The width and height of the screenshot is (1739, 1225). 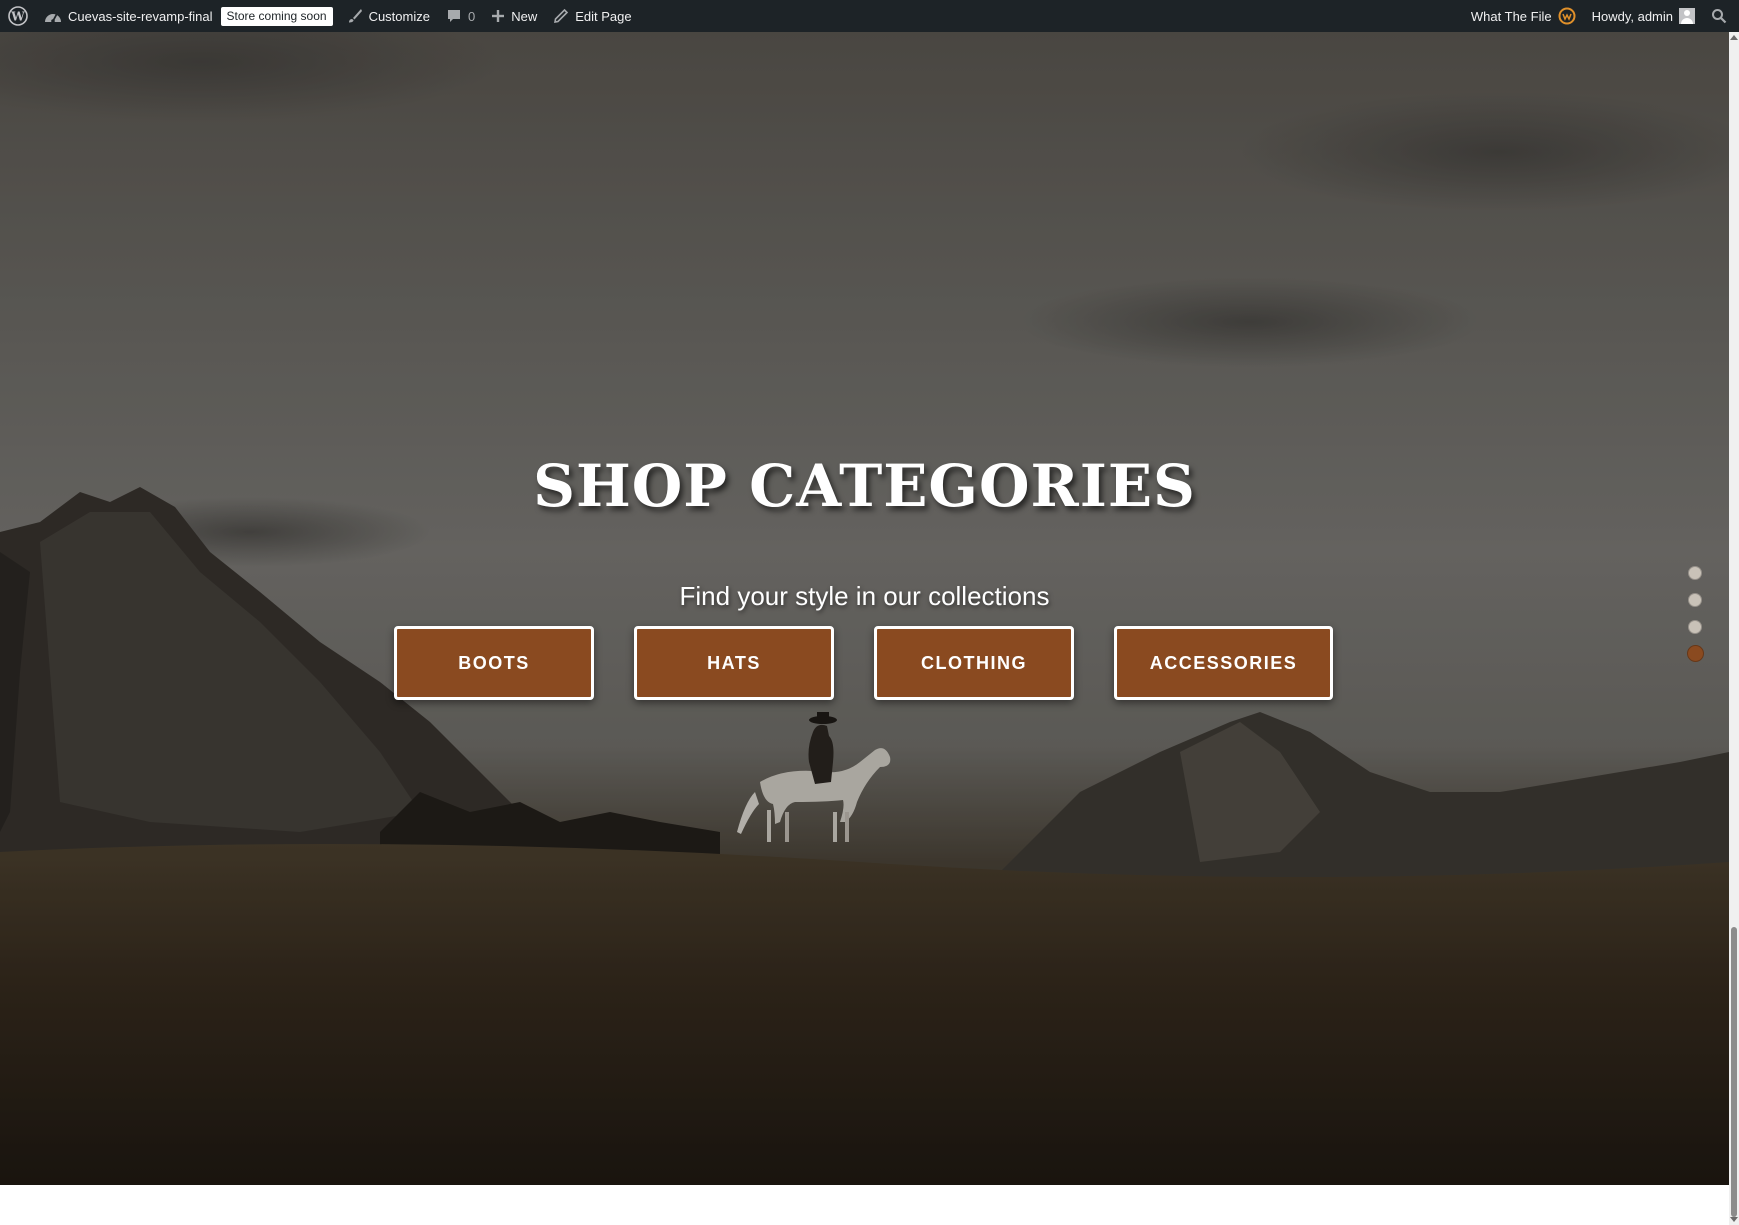 I want to click on edit-page-label: Edit Page, so click(x=603, y=16).